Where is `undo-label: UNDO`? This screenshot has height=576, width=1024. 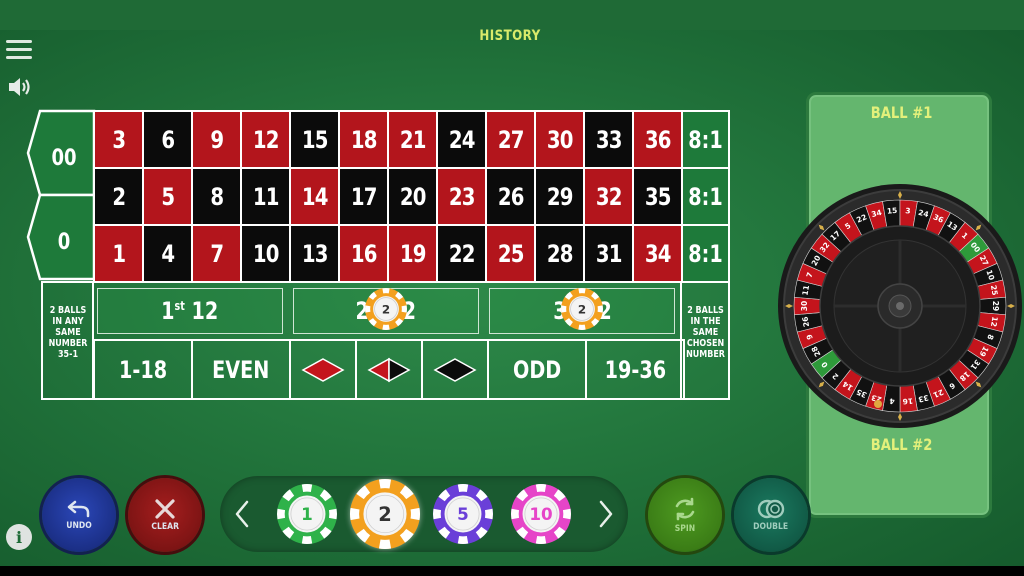 undo-label: UNDO is located at coordinates (79, 526).